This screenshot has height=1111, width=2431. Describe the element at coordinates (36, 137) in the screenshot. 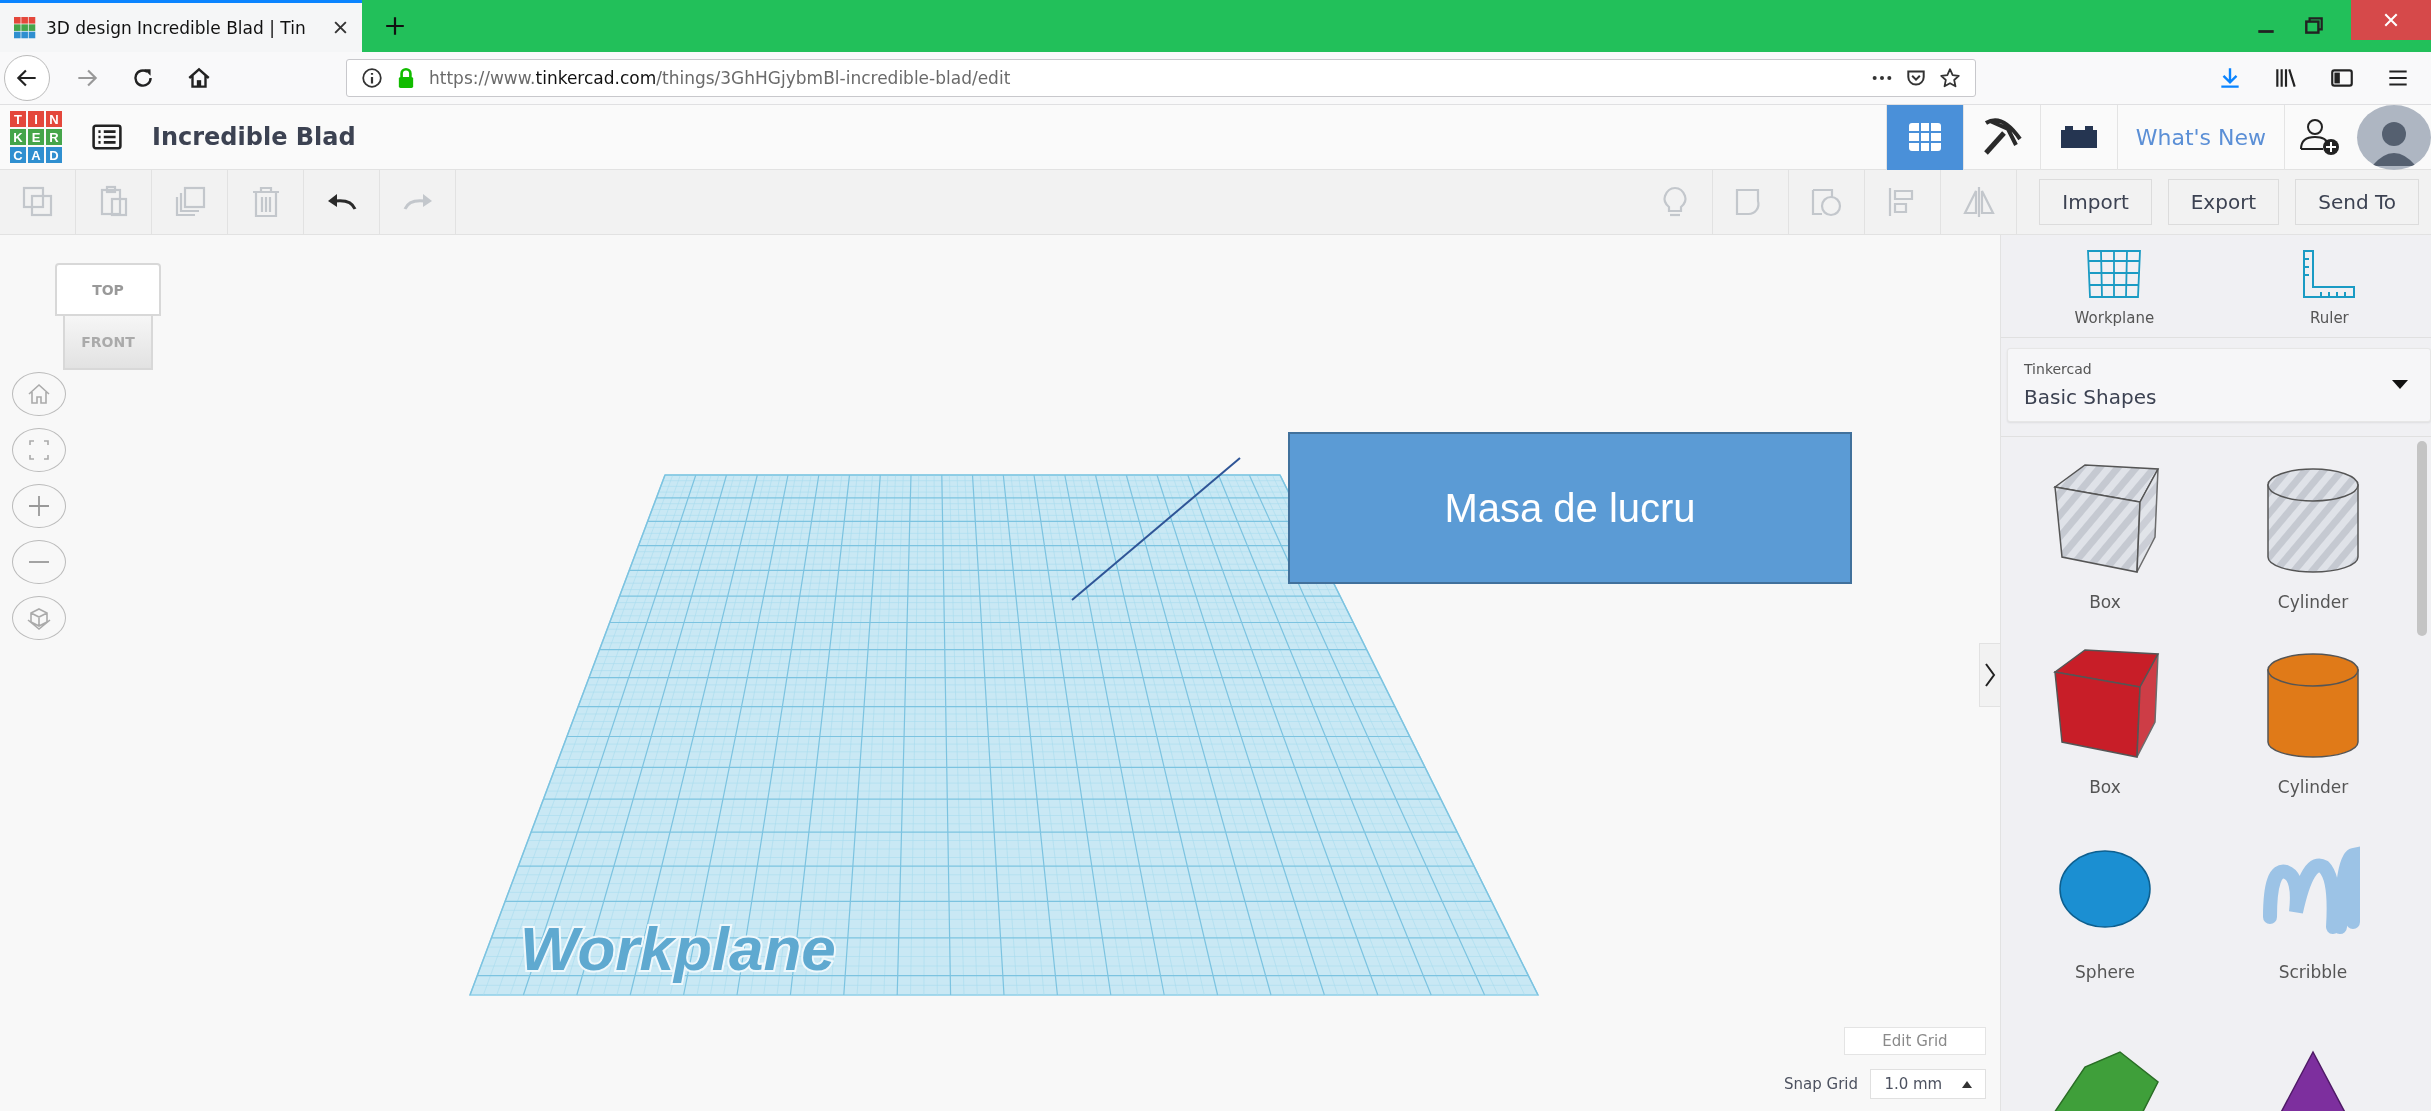

I see `tinkercad-logo: T I N K E R C A D` at that location.